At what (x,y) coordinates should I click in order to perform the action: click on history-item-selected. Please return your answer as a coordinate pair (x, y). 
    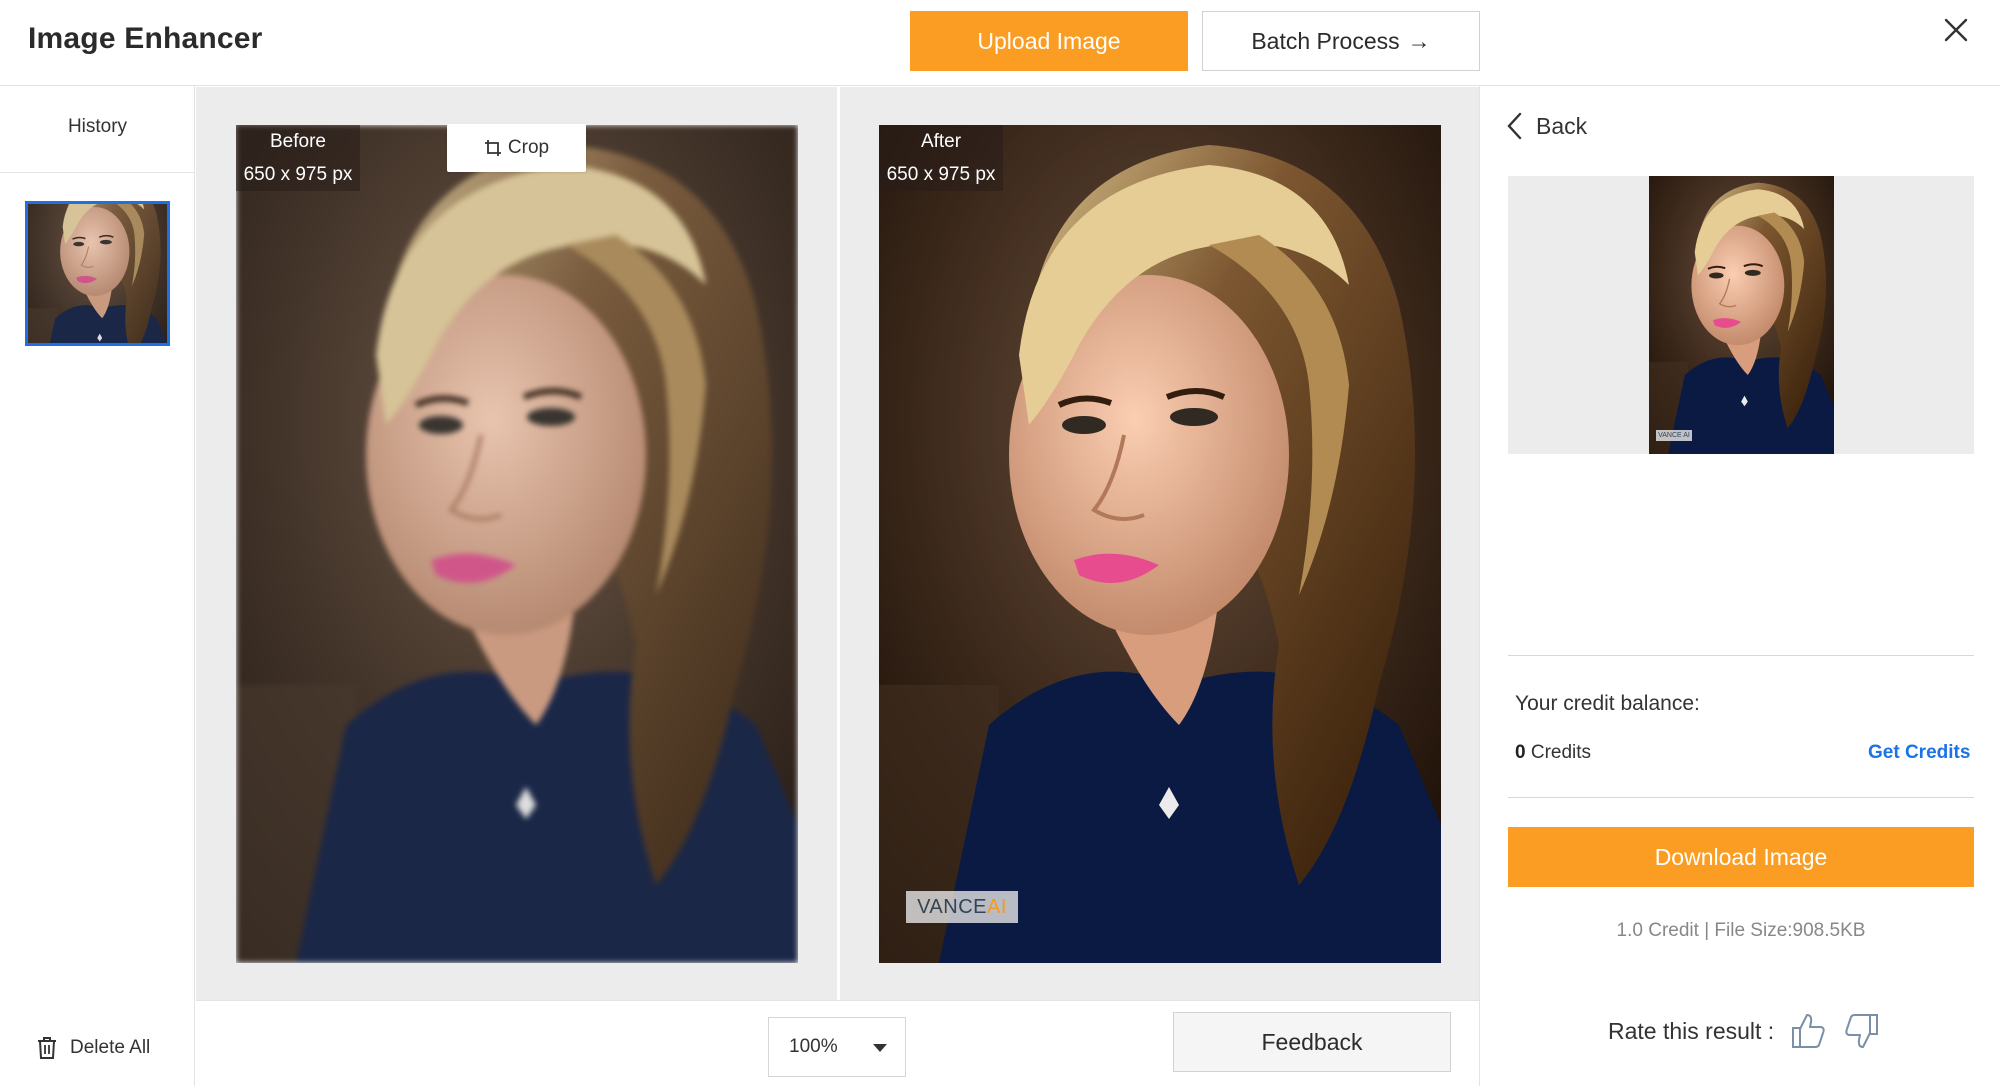
    Looking at the image, I should click on (97, 273).